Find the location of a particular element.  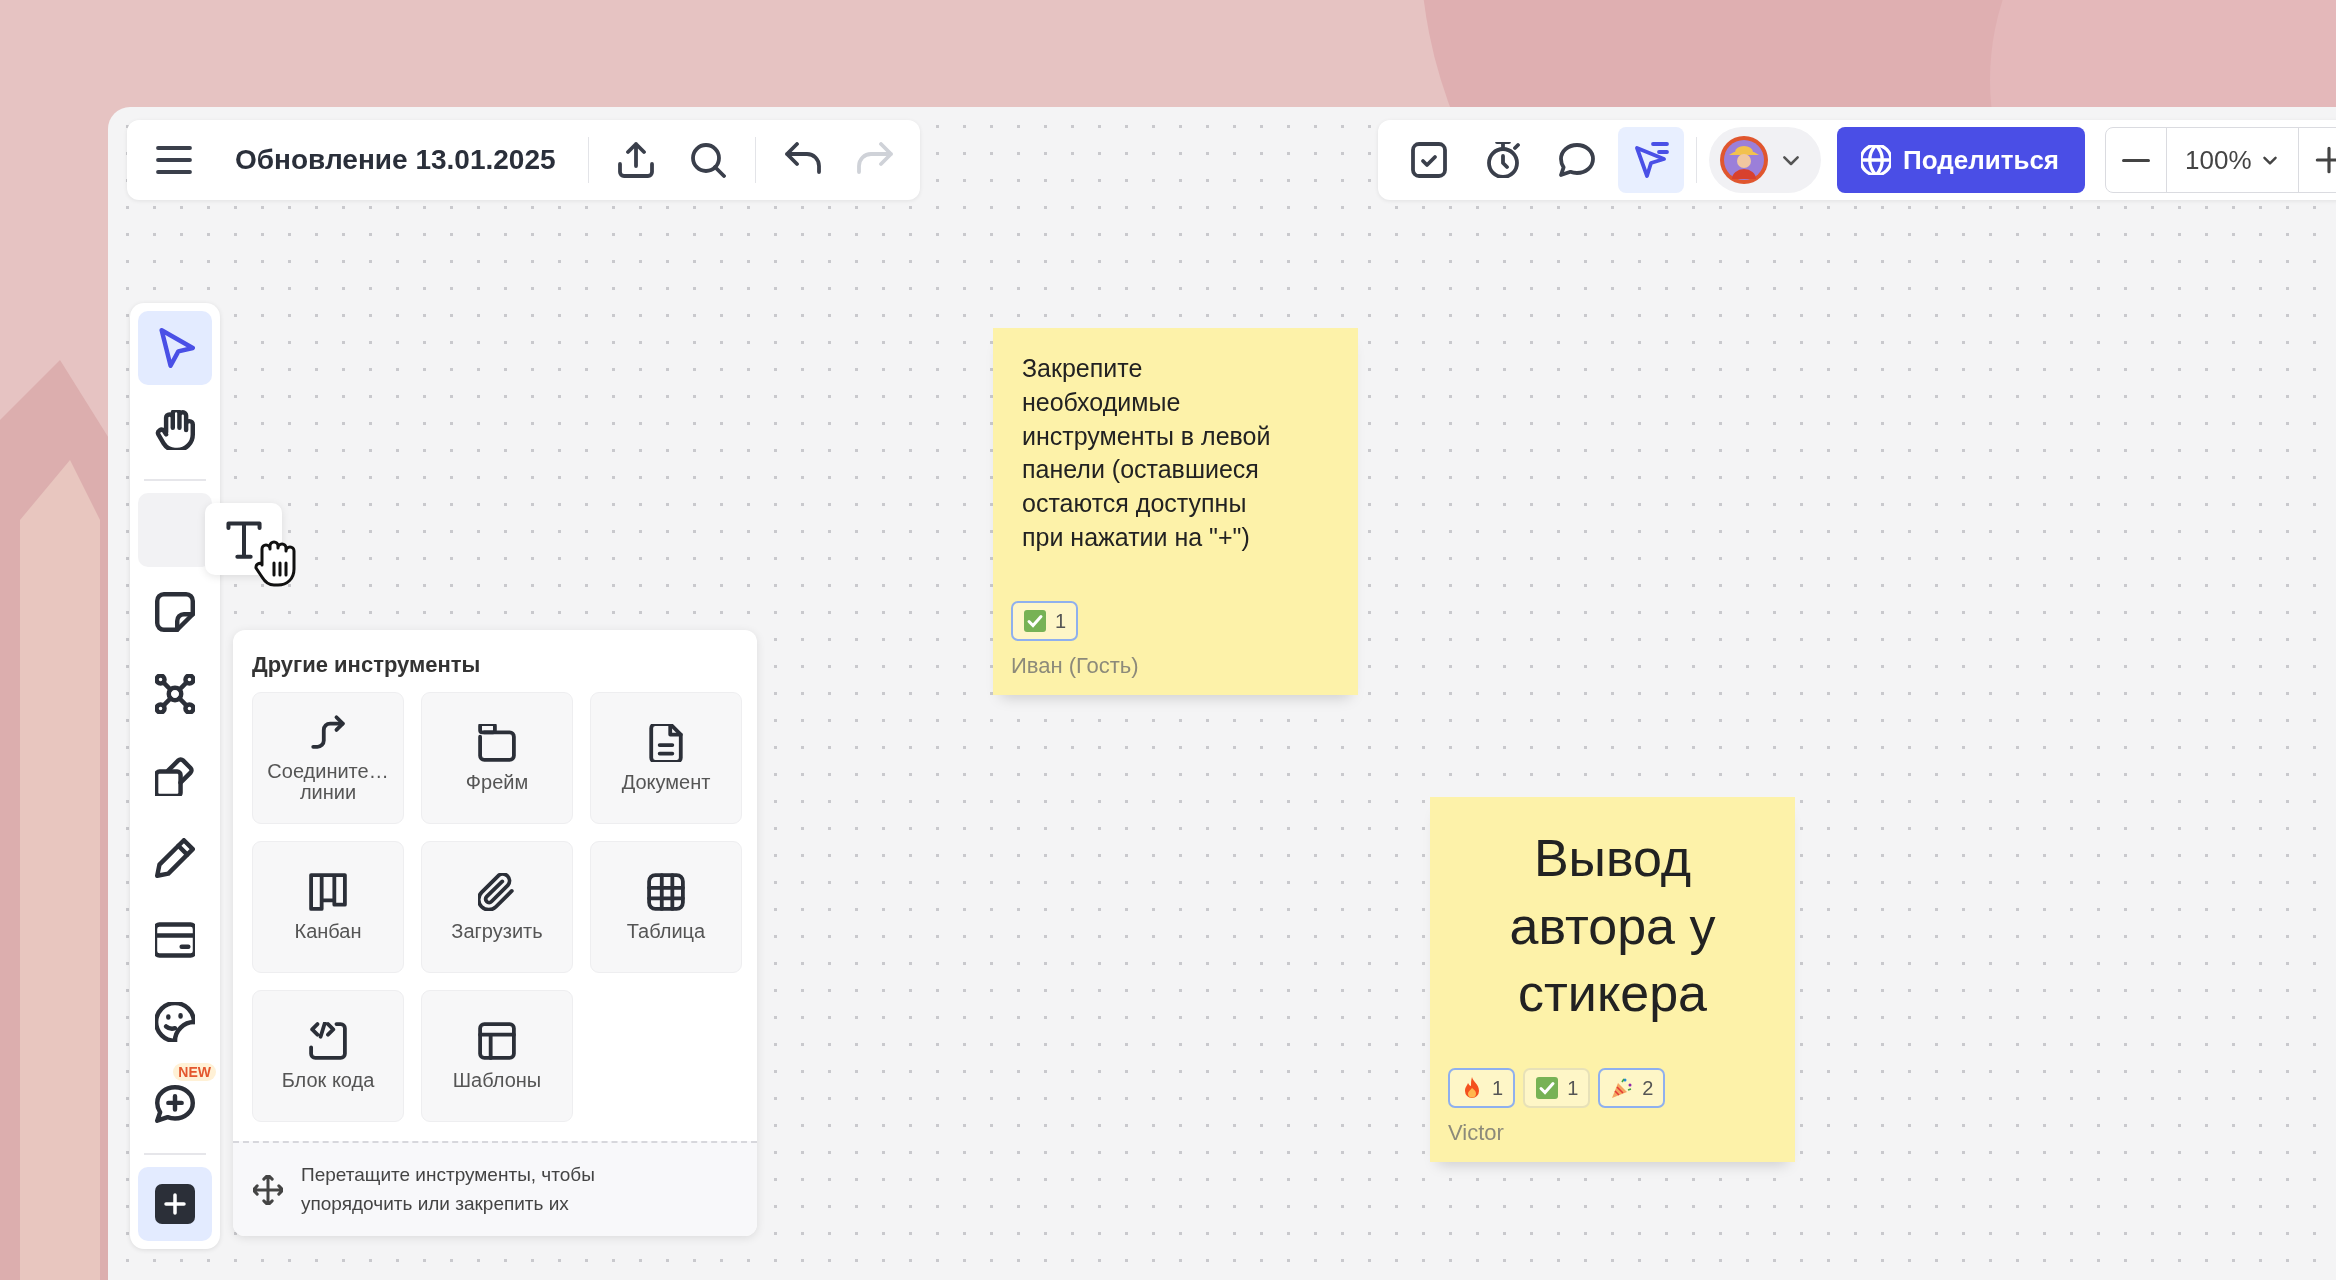

zoom-level-dropdown: 100% is located at coordinates (2232, 160).